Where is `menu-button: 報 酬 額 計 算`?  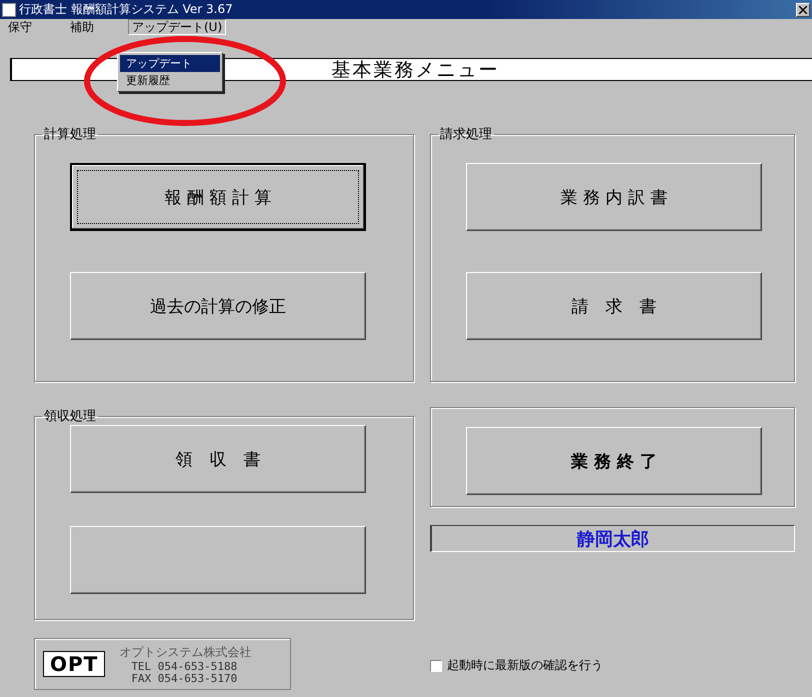
menu-button: 報 酬 額 計 算 is located at coordinates (218, 197).